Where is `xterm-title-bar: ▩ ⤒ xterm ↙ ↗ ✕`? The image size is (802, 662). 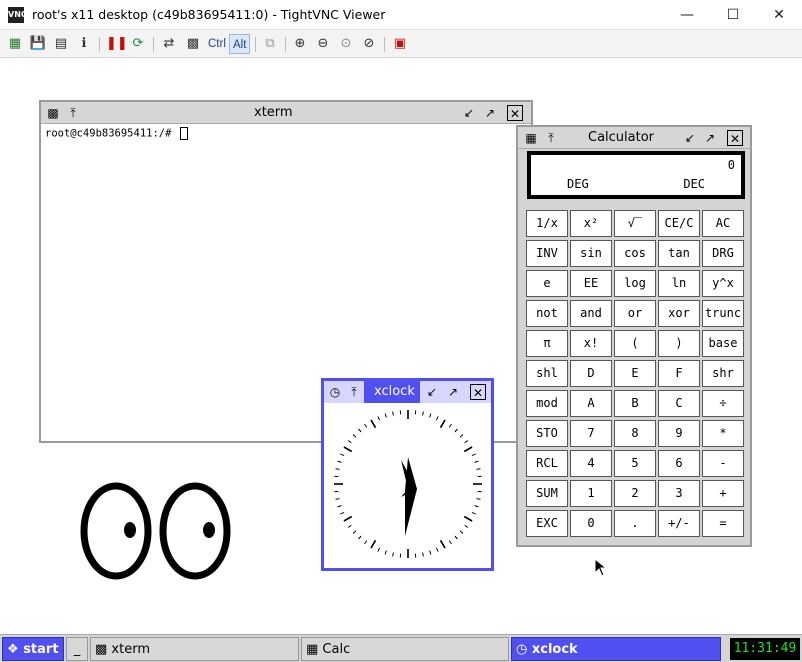
xterm-title-bar: ▩ ⤒ xterm ↙ ↗ ✕ is located at coordinates (286, 113).